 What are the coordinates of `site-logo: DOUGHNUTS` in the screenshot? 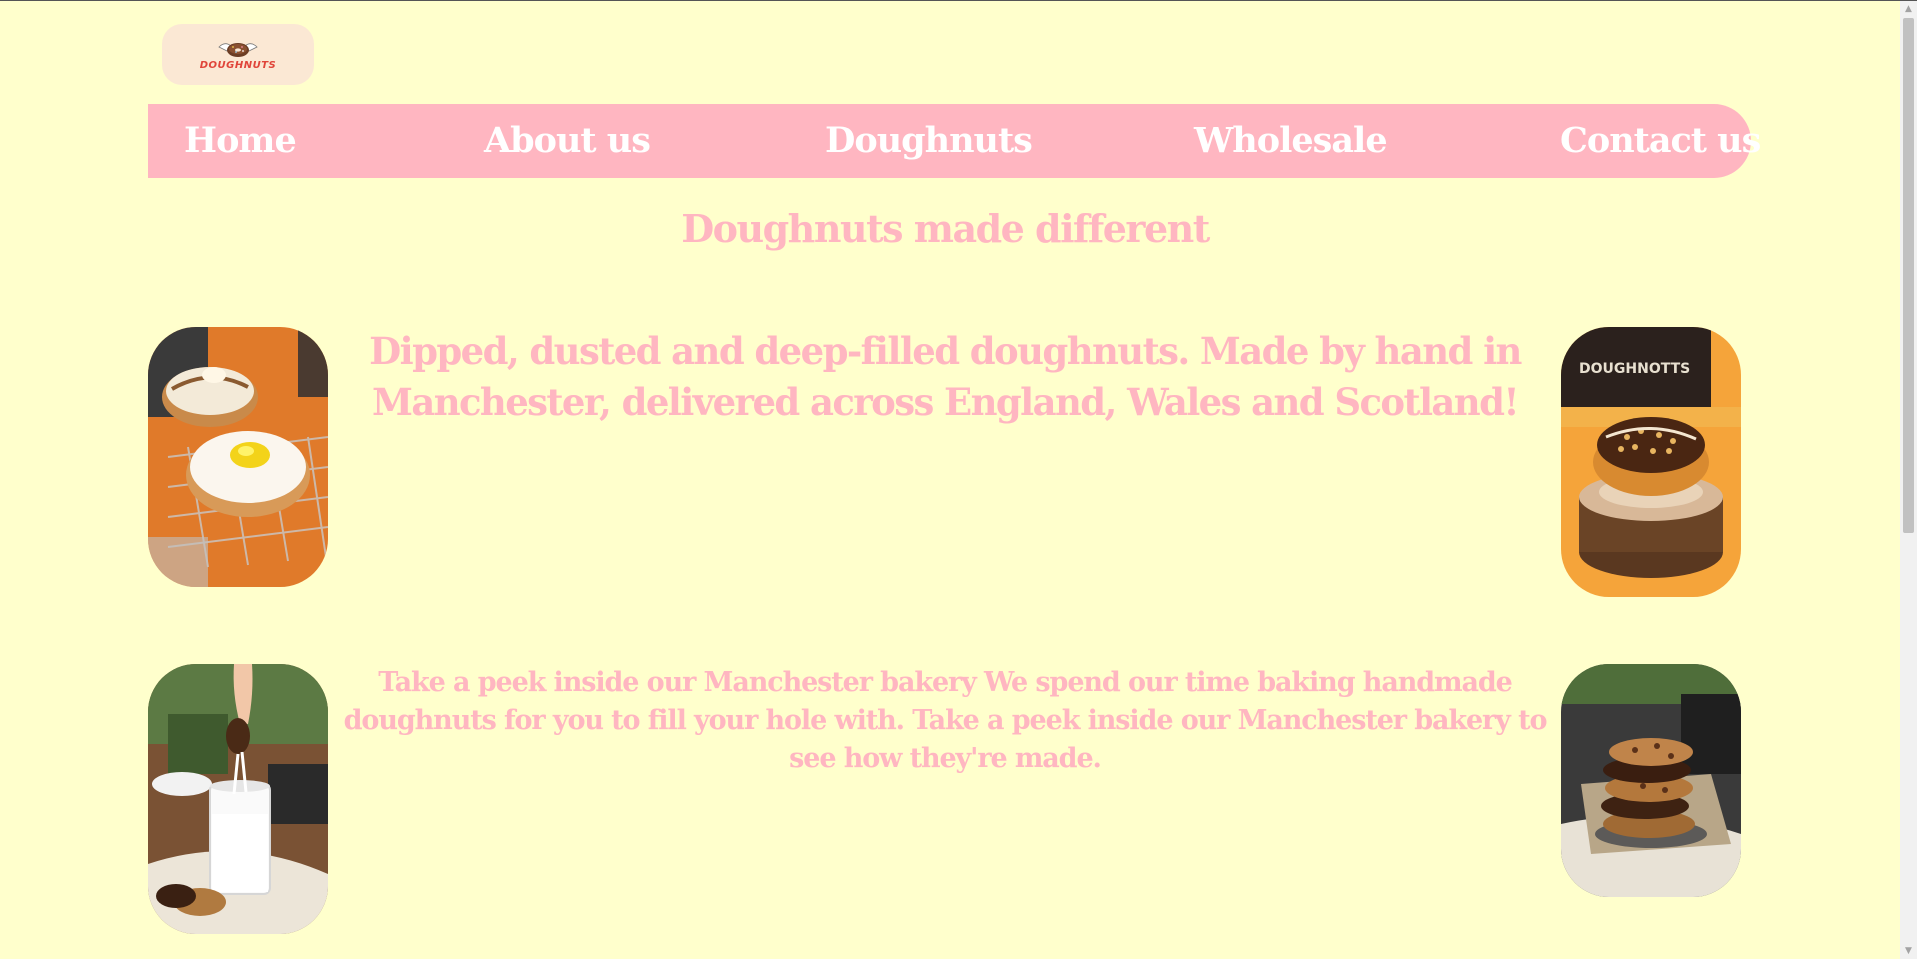 It's located at (238, 54).